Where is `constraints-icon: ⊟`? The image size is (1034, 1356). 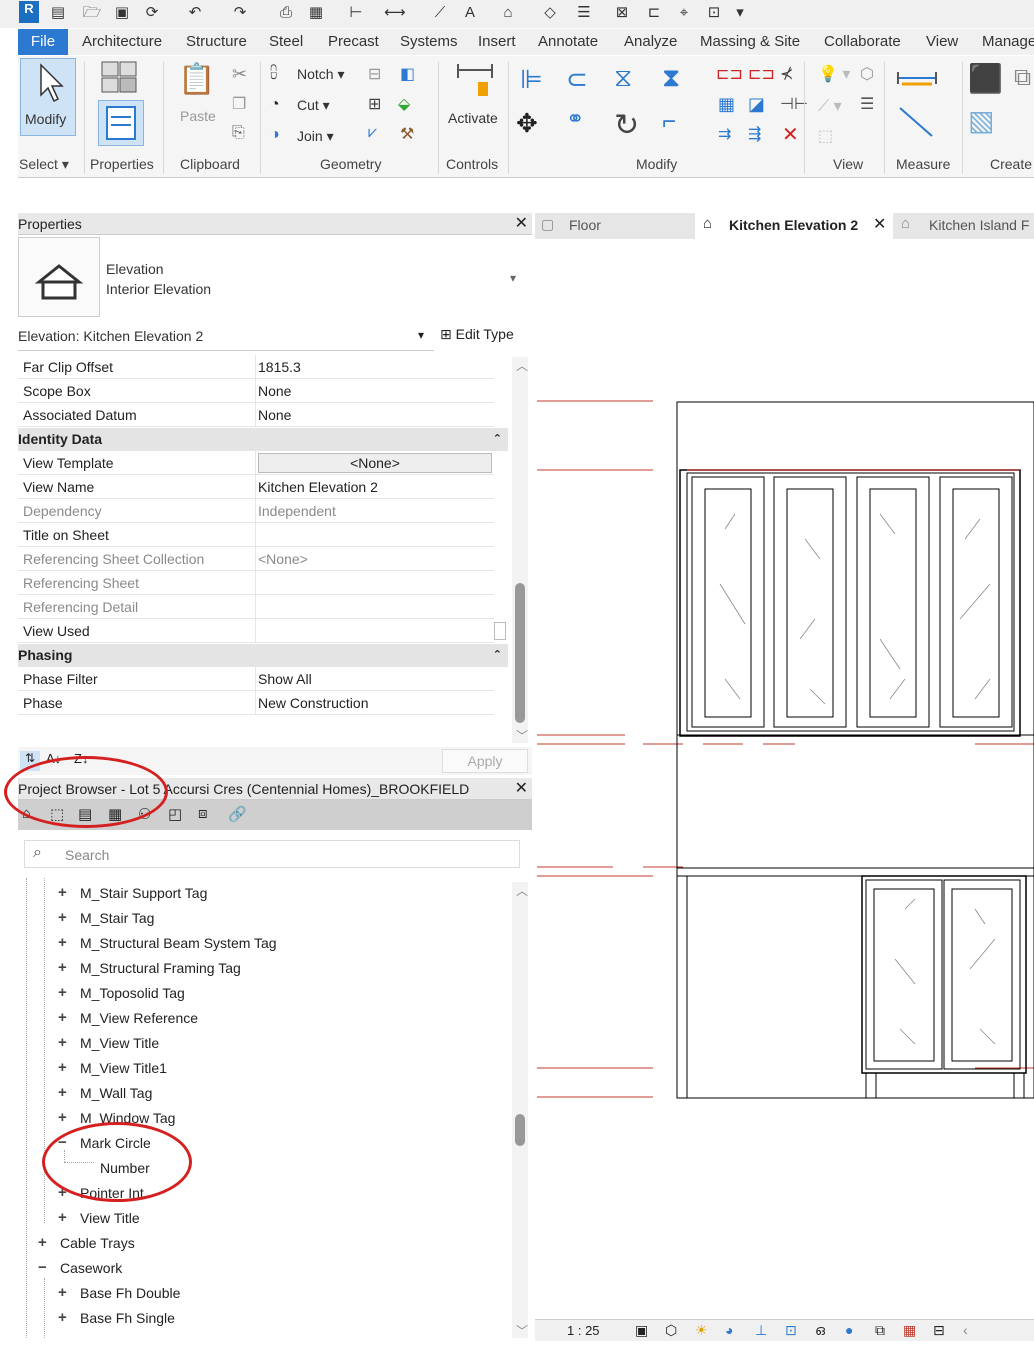 constraints-icon: ⊟ is located at coordinates (939, 1330).